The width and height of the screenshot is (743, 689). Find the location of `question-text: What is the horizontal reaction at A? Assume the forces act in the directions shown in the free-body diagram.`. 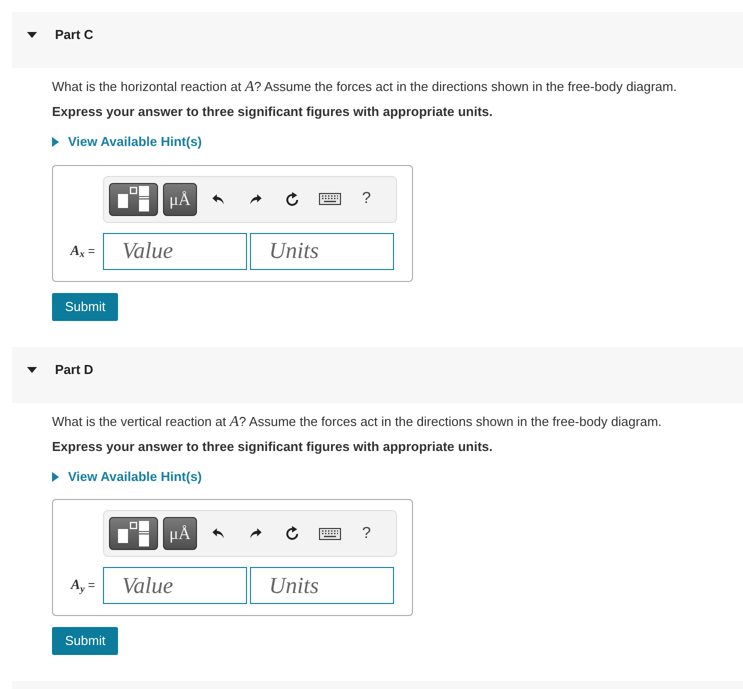

question-text: What is the horizontal reaction at A? Assume the forces act in the directions shown in the free-body diagram. is located at coordinates (365, 87).